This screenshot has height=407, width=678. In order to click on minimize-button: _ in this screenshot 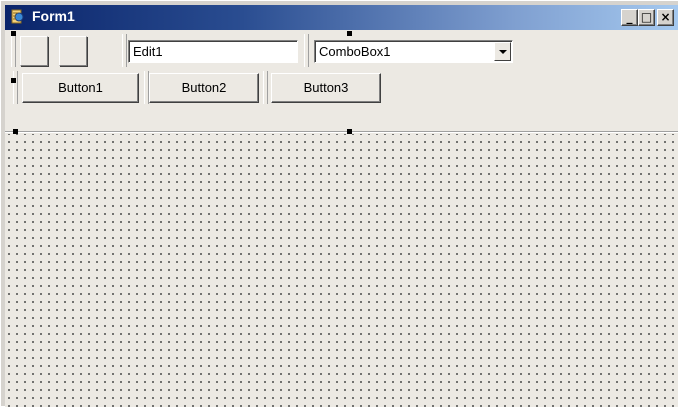, I will do `click(629, 17)`.